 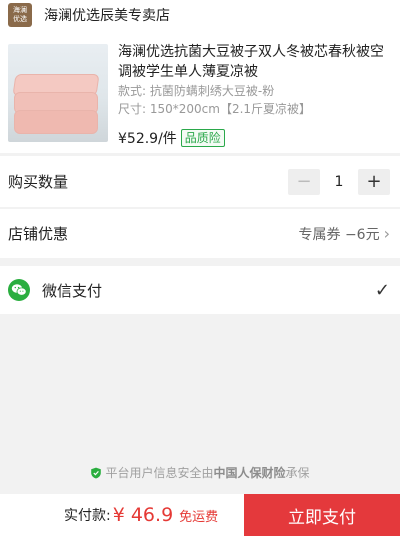 What do you see at coordinates (58, 93) in the screenshot?
I see `product-image` at bounding box center [58, 93].